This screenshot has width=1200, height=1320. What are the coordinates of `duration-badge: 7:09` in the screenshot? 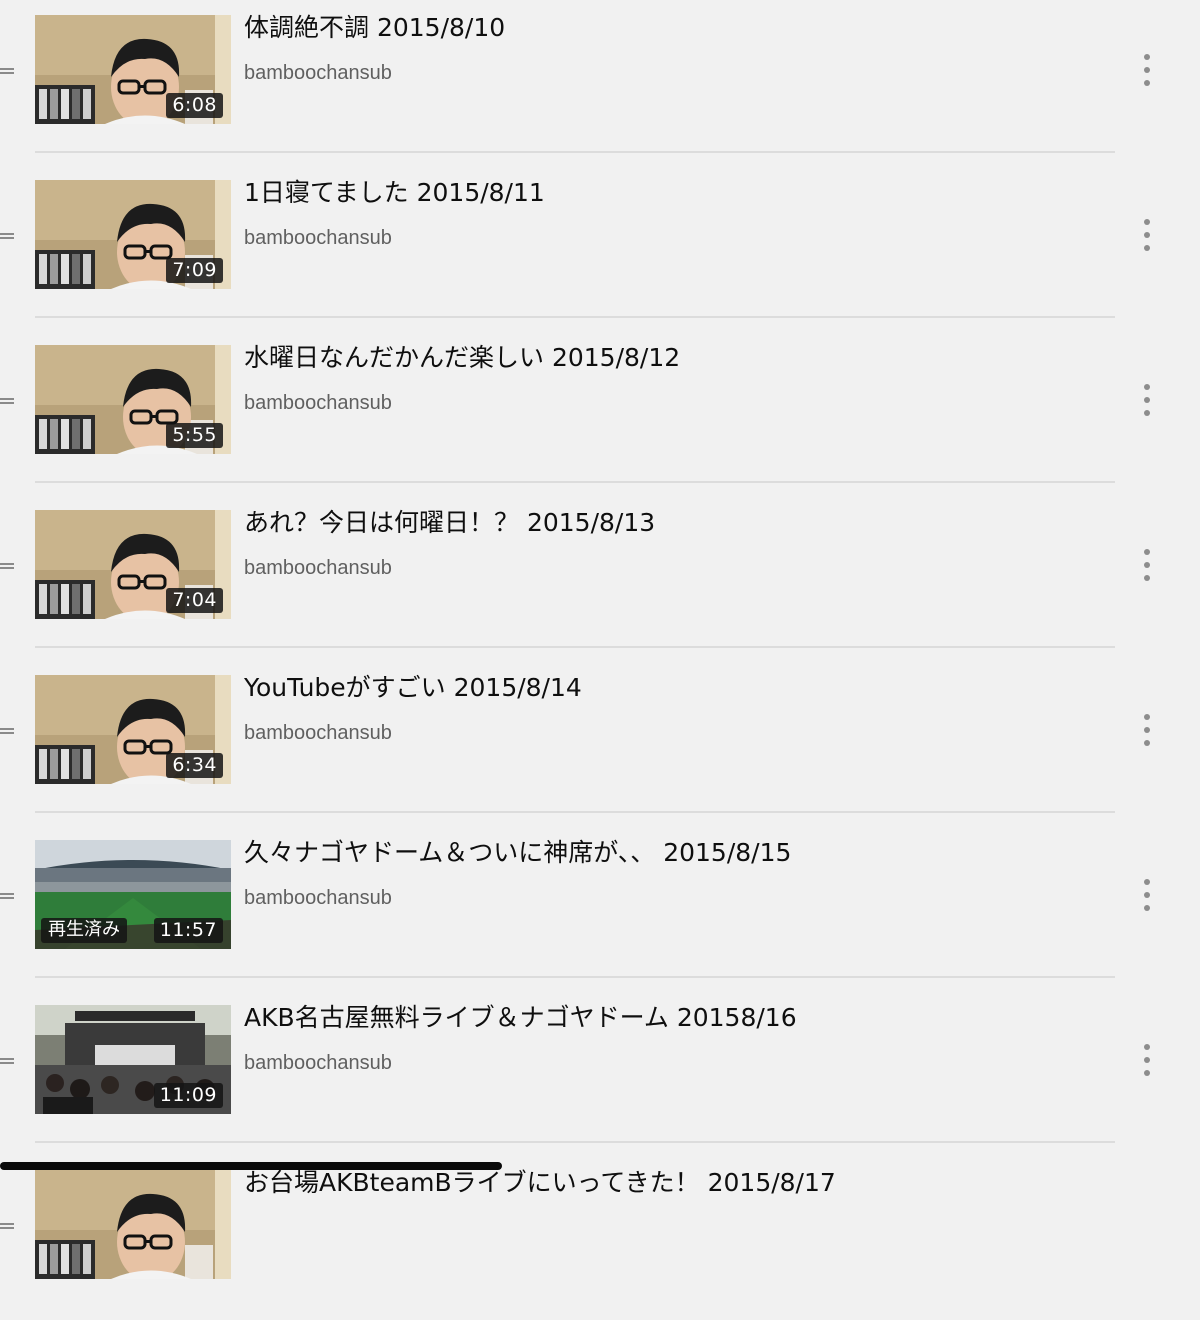 It's located at (194, 270).